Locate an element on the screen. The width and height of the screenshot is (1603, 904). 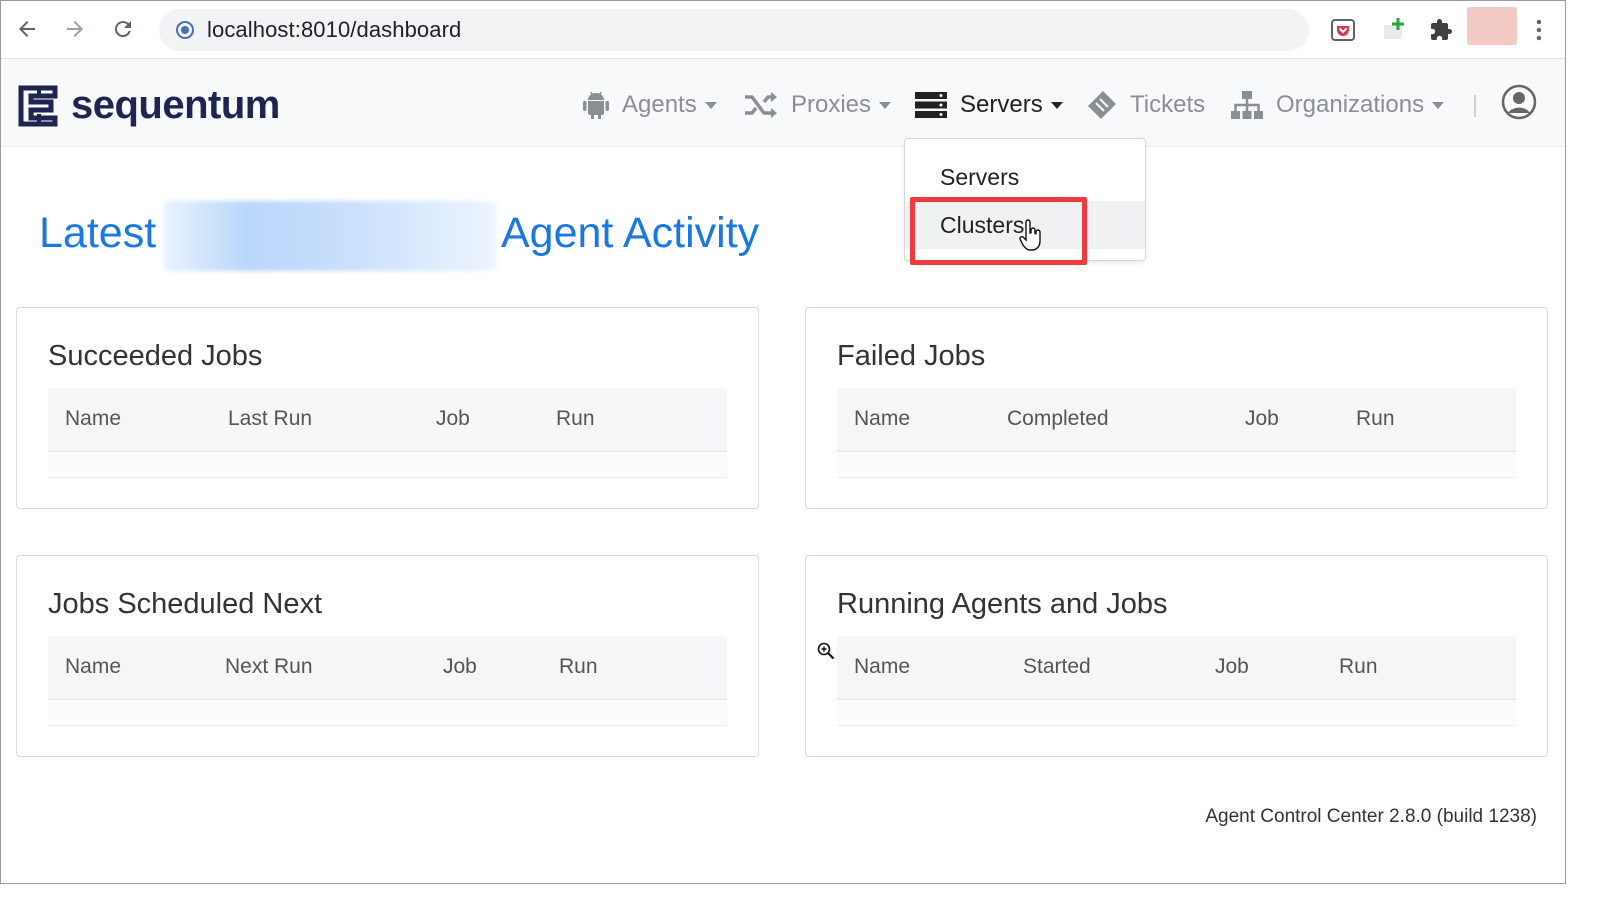
redacted-region is located at coordinates (329, 236).